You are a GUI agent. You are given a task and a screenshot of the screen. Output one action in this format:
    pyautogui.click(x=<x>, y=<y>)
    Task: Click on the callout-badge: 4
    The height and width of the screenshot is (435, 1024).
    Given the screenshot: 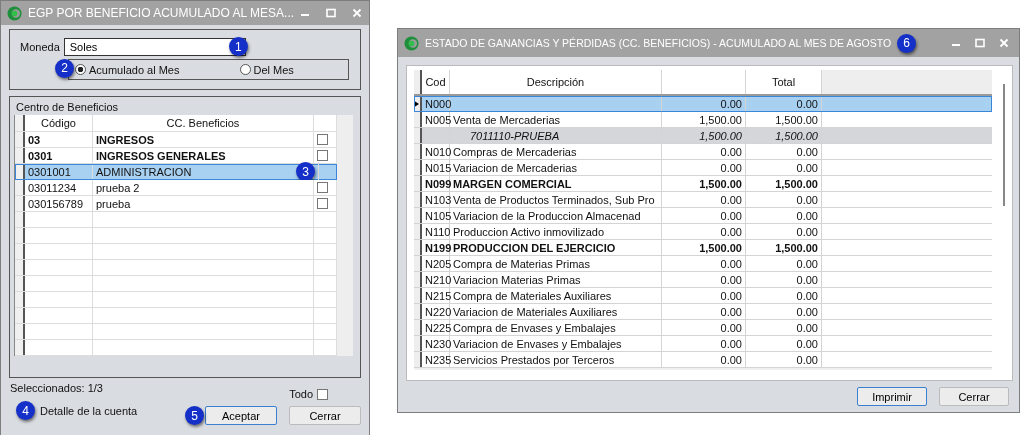 What is the action you would take?
    pyautogui.click(x=25, y=410)
    